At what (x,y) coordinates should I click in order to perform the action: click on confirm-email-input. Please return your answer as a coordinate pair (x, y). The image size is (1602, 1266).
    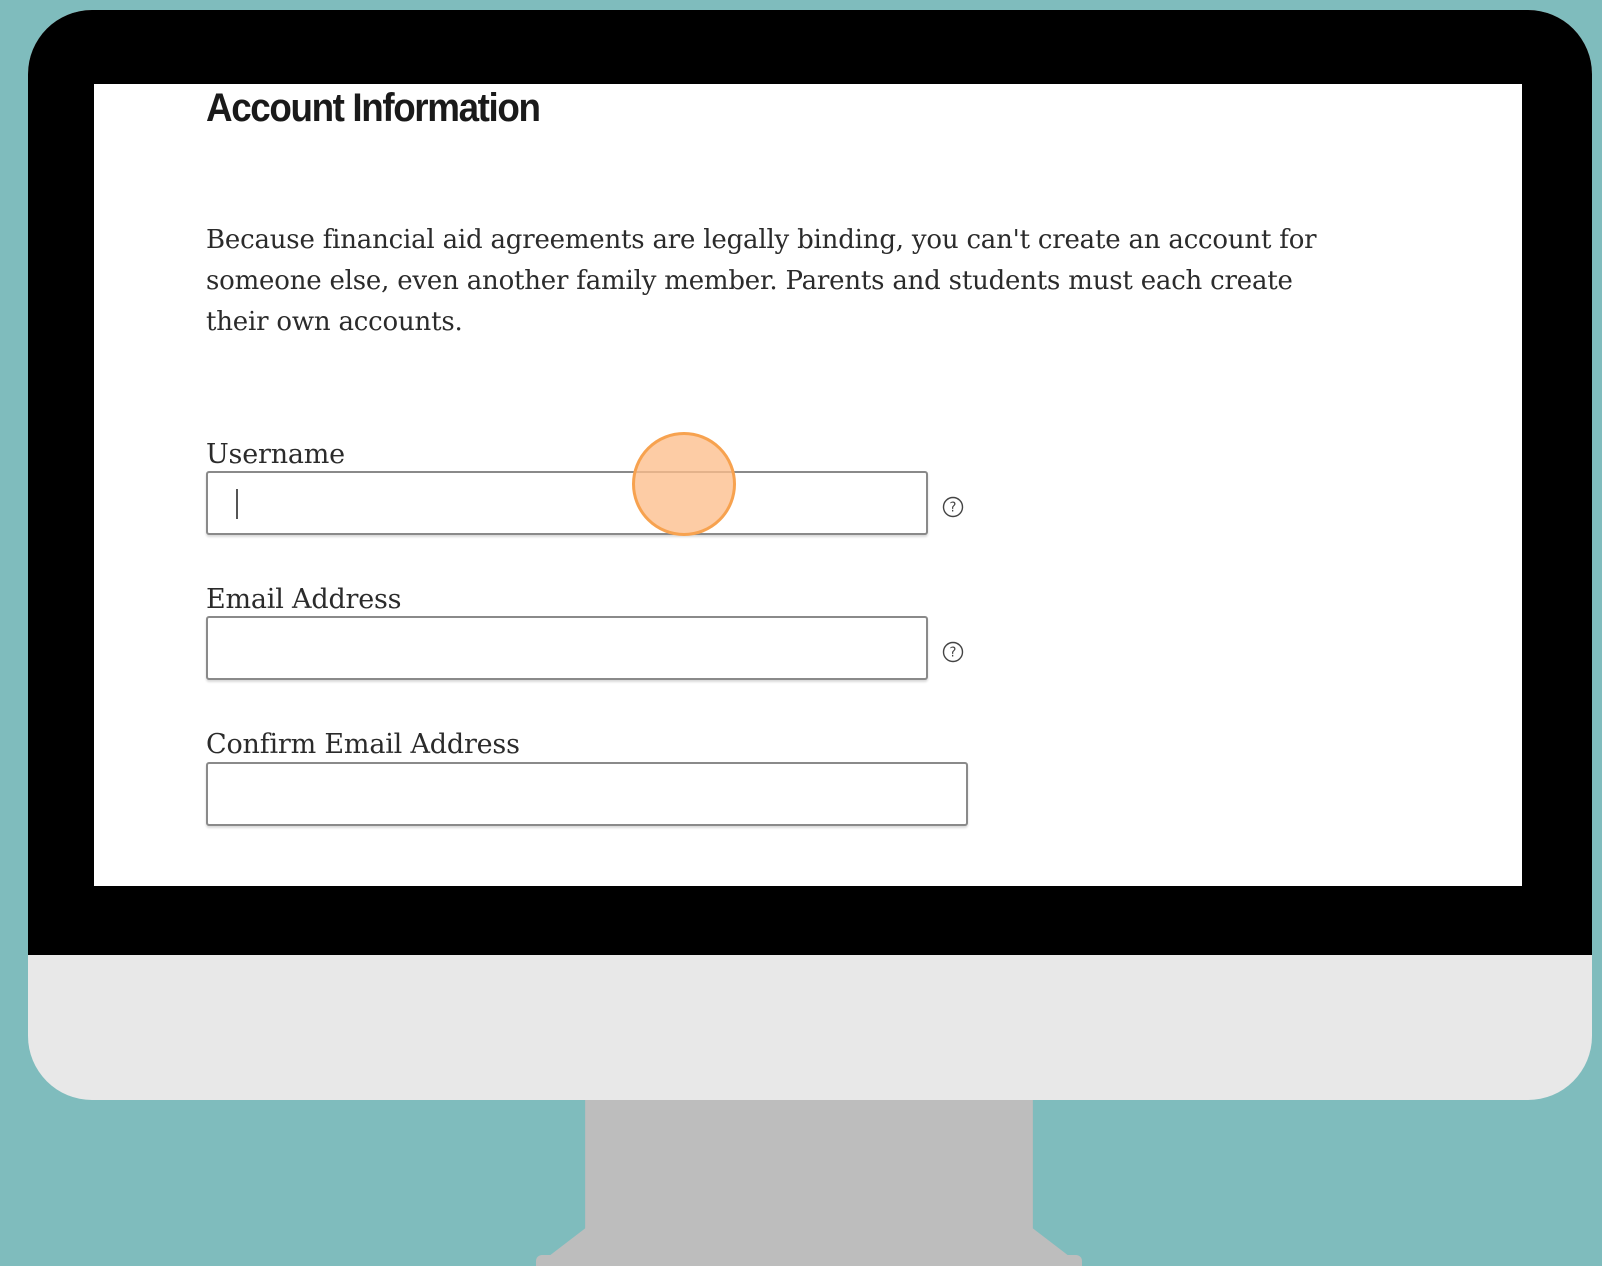
    Looking at the image, I should click on (587, 794).